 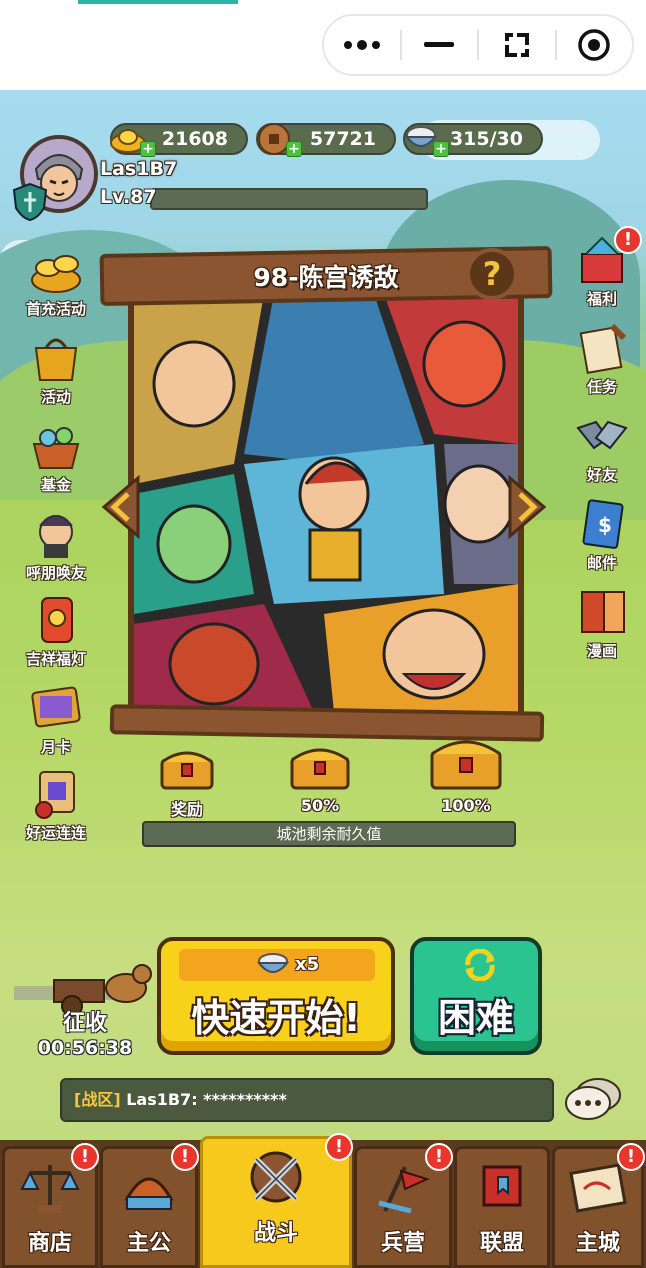 I want to click on side-item-lucky-lantern: 吉祥福灯, so click(x=56, y=630).